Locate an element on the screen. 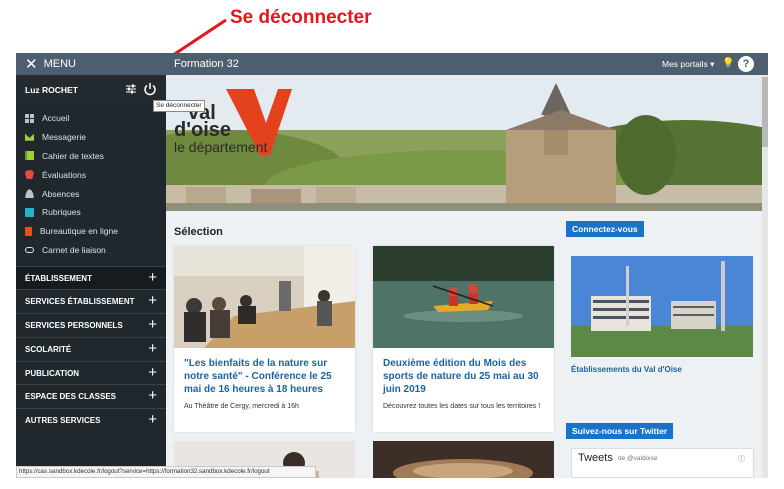 The image size is (784, 489). section-services-personnels: SERVICES PERSONNELS + is located at coordinates (91, 324).